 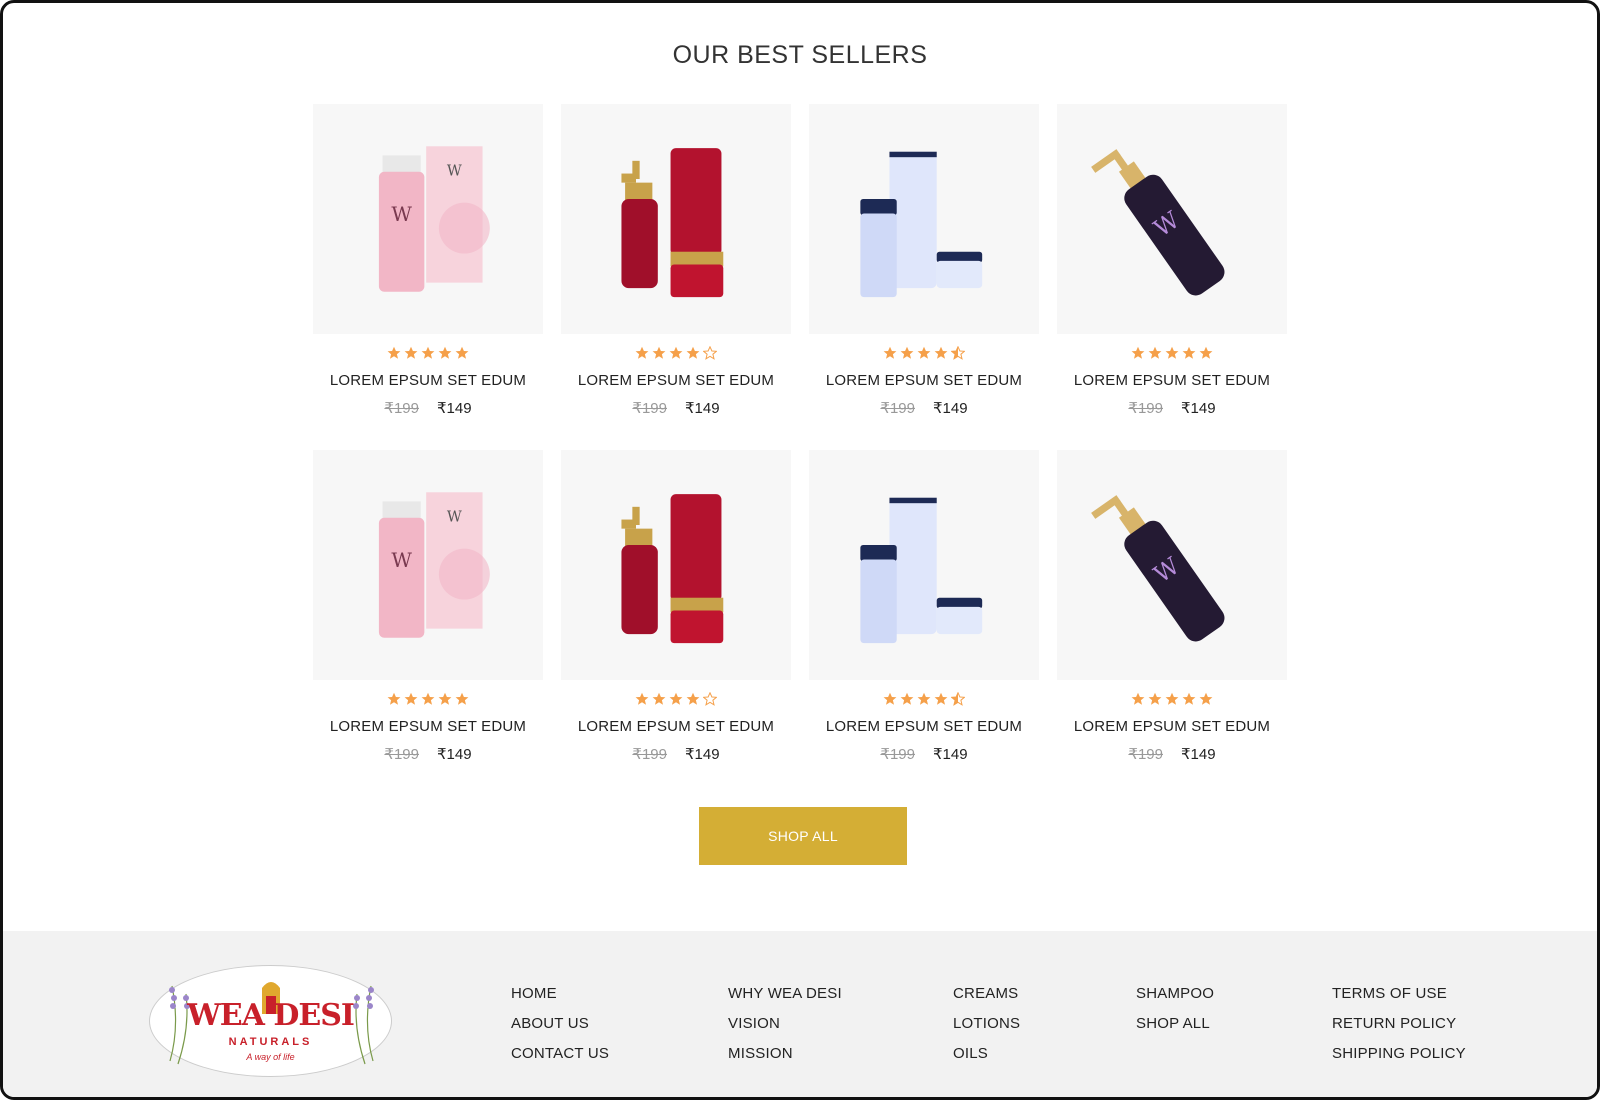 I want to click on footer-link-lotions: LOTIONS, so click(x=986, y=1024).